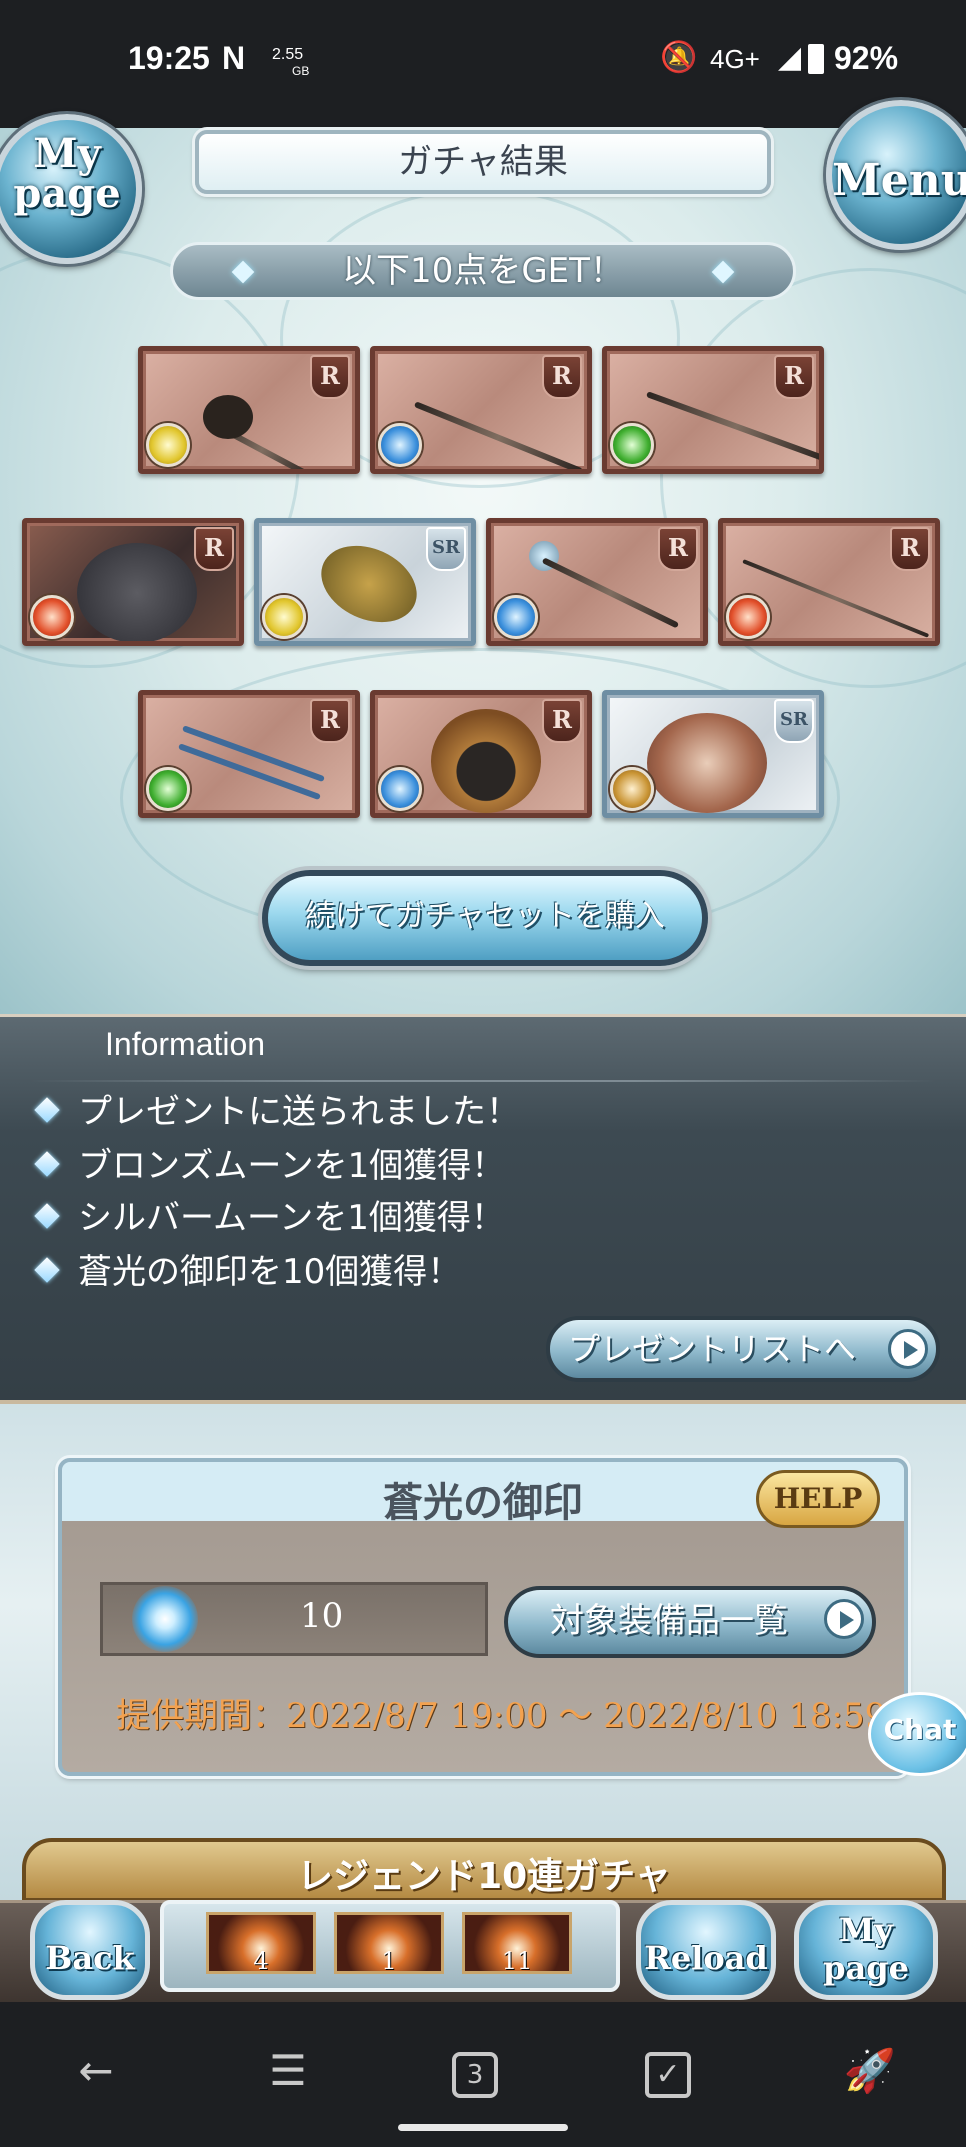  Describe the element at coordinates (288, 2070) in the screenshot. I see `menu-icon: ☰` at that location.